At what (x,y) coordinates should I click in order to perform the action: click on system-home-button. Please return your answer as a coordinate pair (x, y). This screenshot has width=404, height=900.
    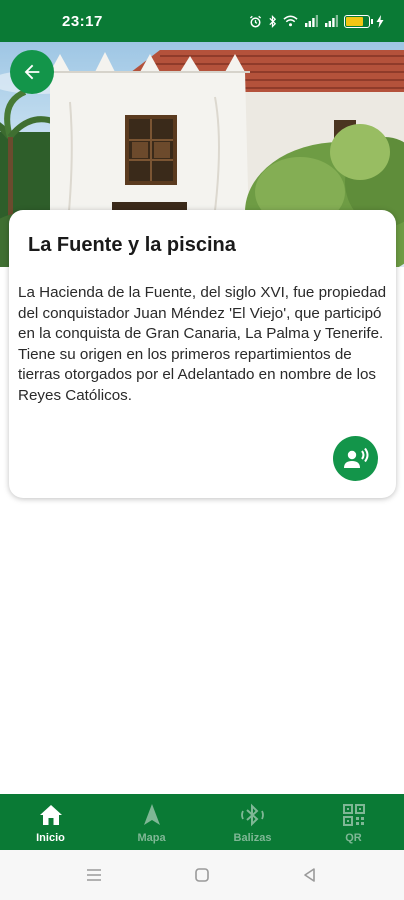
    Looking at the image, I should click on (202, 875).